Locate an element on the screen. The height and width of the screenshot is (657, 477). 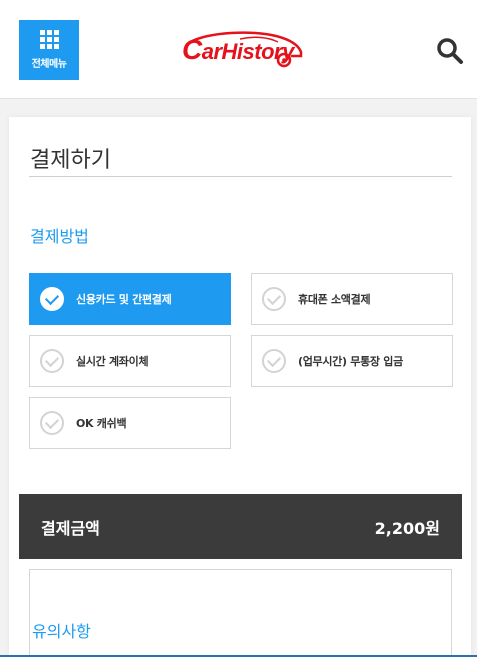
logo-text: CarHistory is located at coordinates (238, 49).